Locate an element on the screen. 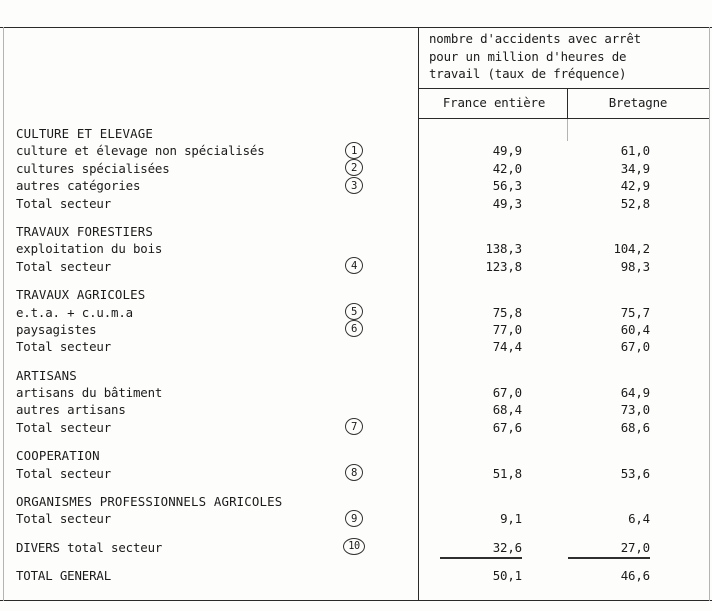 The height and width of the screenshot is (611, 712). table-row: TOTAL GENERAL 50,1 46,6 is located at coordinates (356, 575).